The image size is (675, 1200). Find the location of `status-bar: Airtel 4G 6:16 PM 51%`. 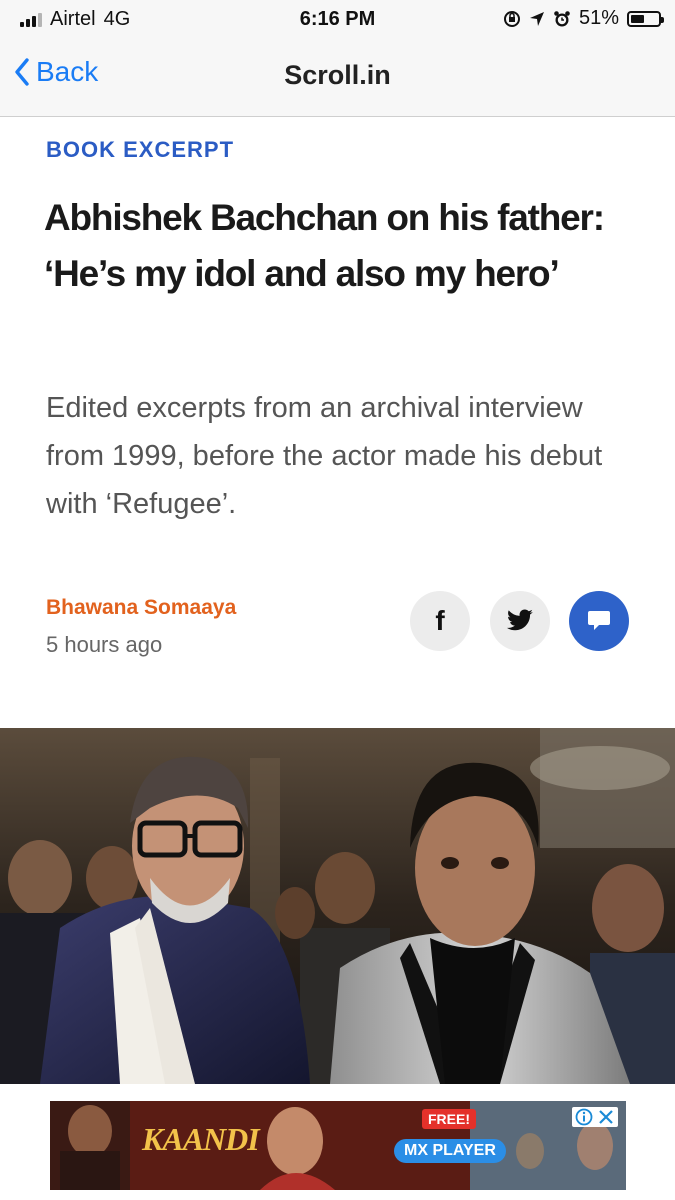

status-bar: Airtel 4G 6:16 PM 51% is located at coordinates (337, 20).